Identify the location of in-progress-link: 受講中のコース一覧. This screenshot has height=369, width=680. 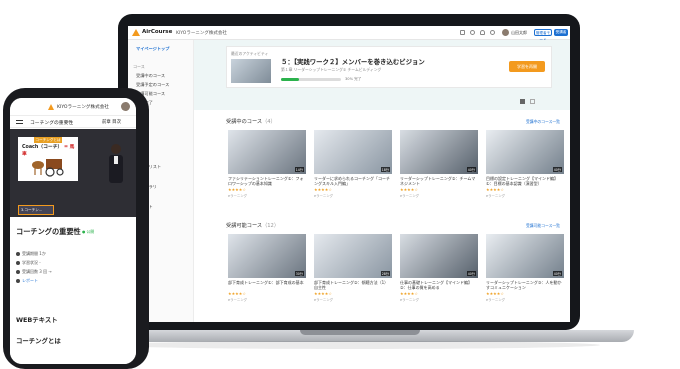
(543, 122).